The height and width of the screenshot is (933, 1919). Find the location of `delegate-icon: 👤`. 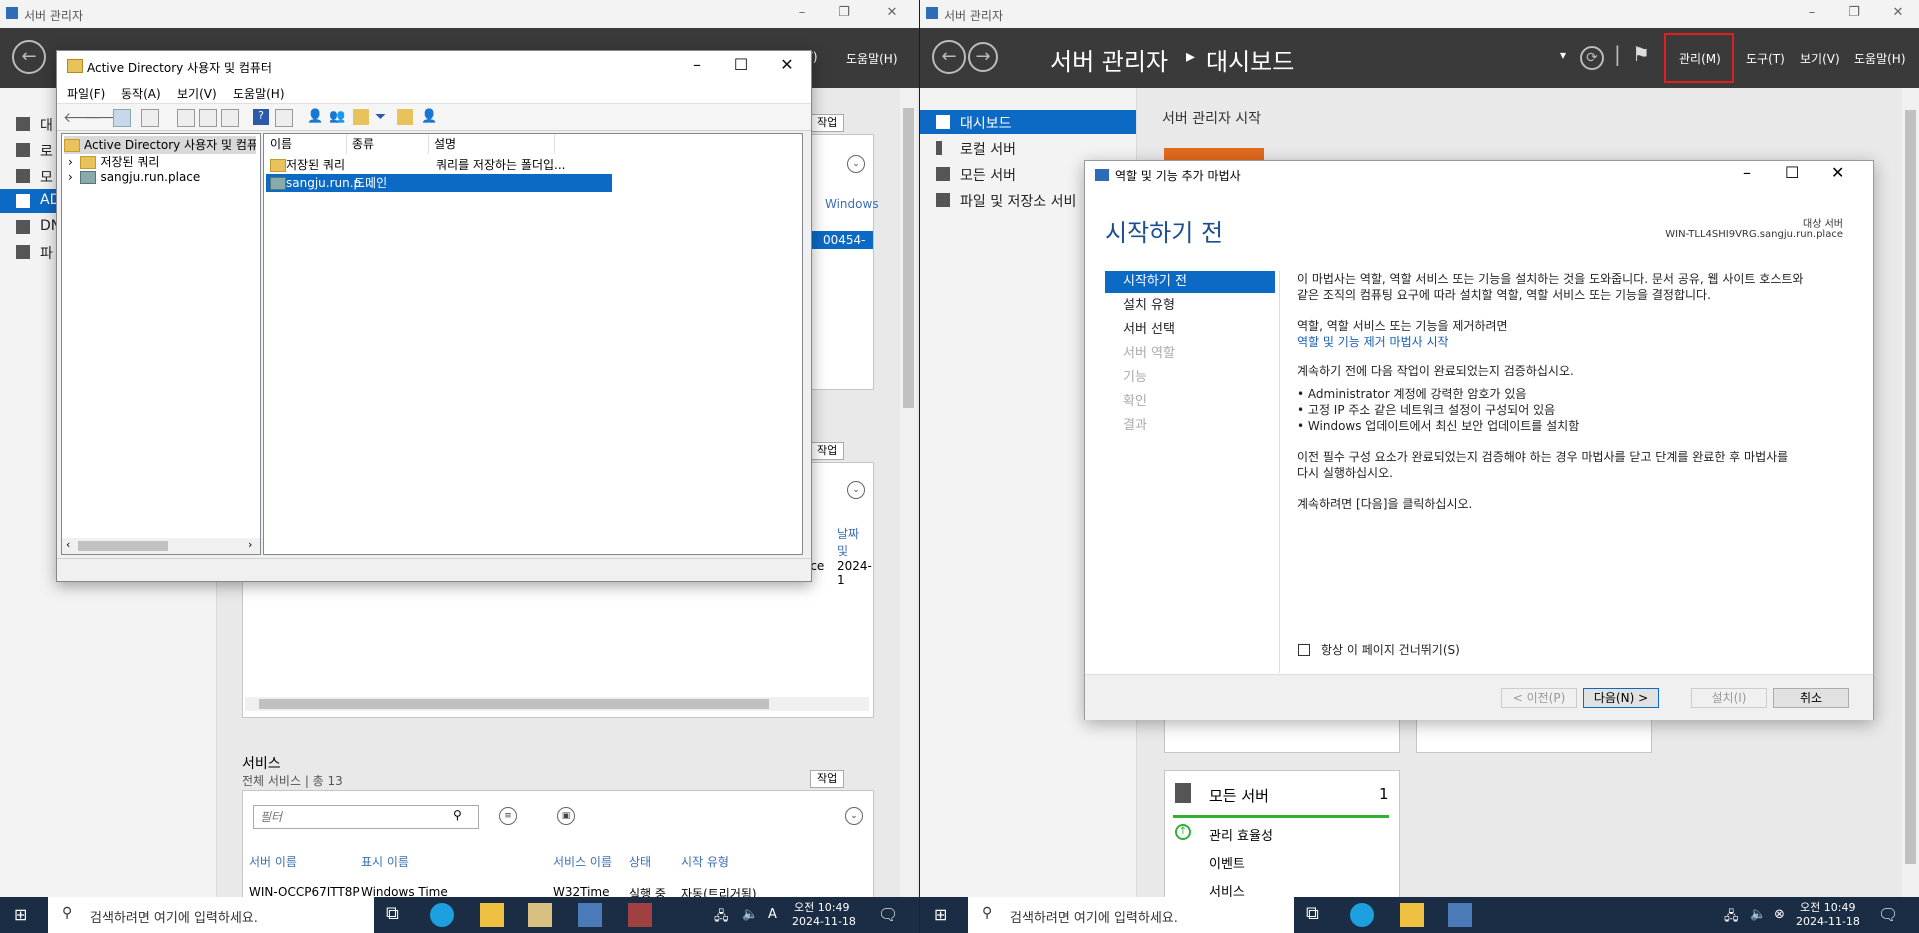

delegate-icon: 👤 is located at coordinates (429, 117).